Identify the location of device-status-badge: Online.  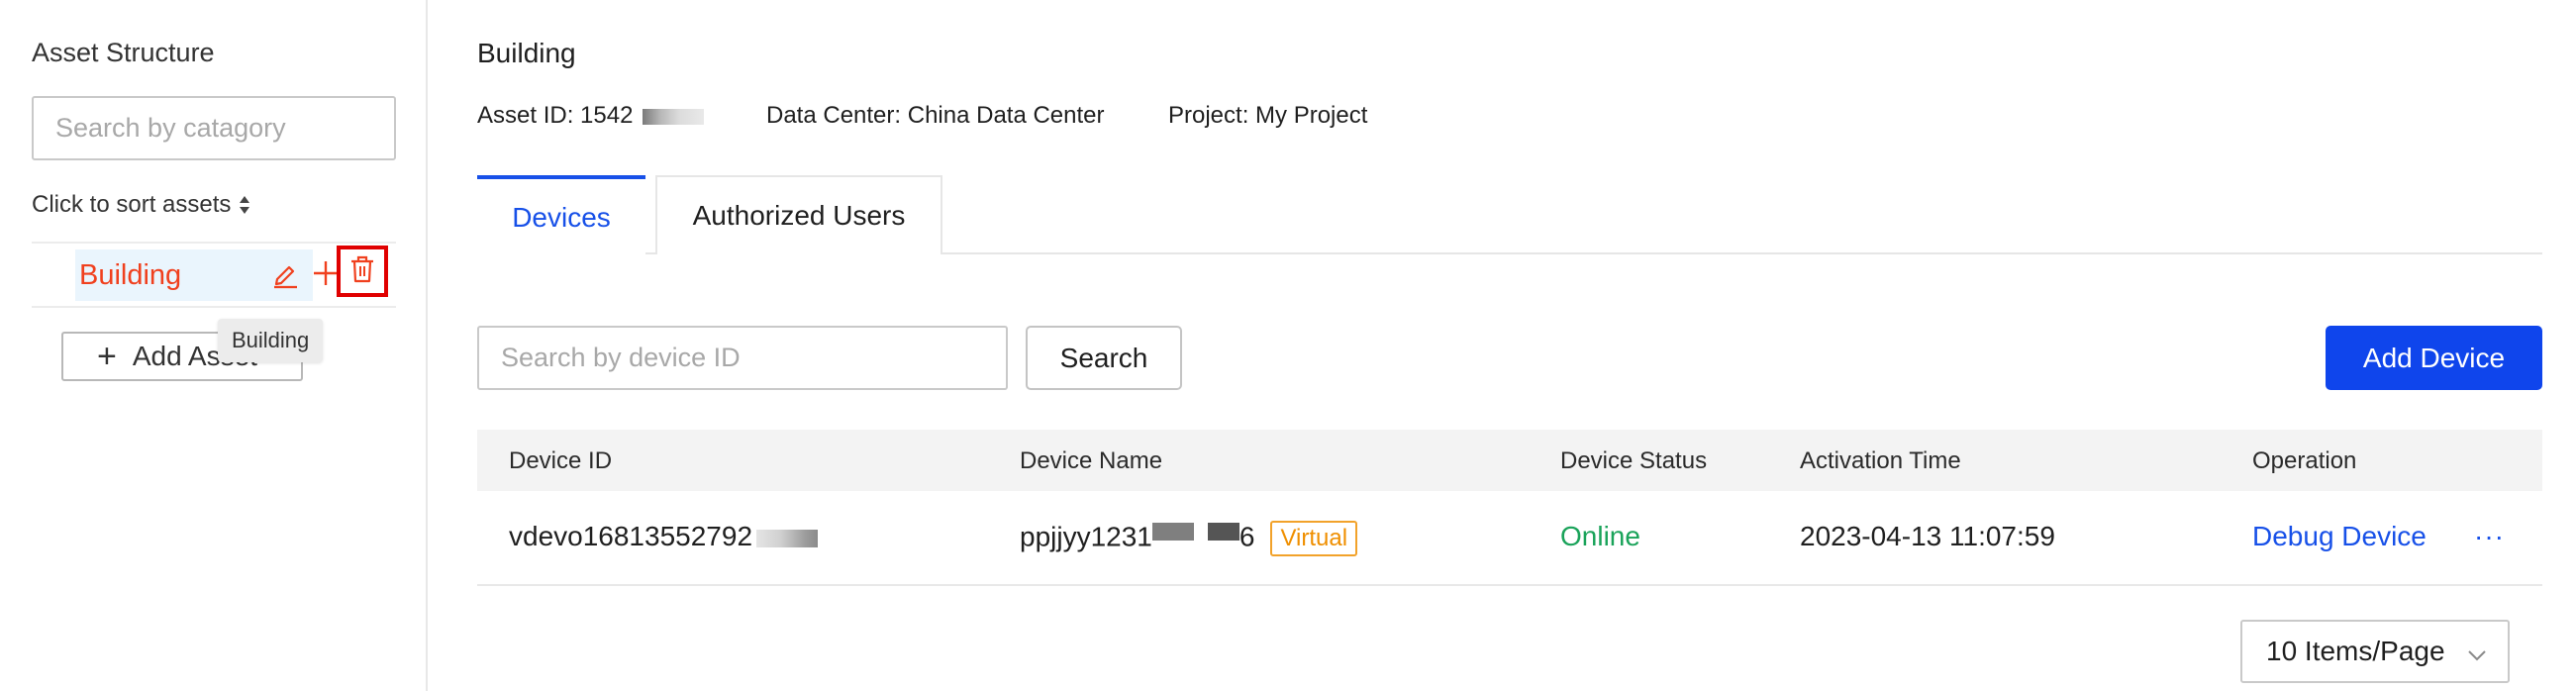
(1600, 536).